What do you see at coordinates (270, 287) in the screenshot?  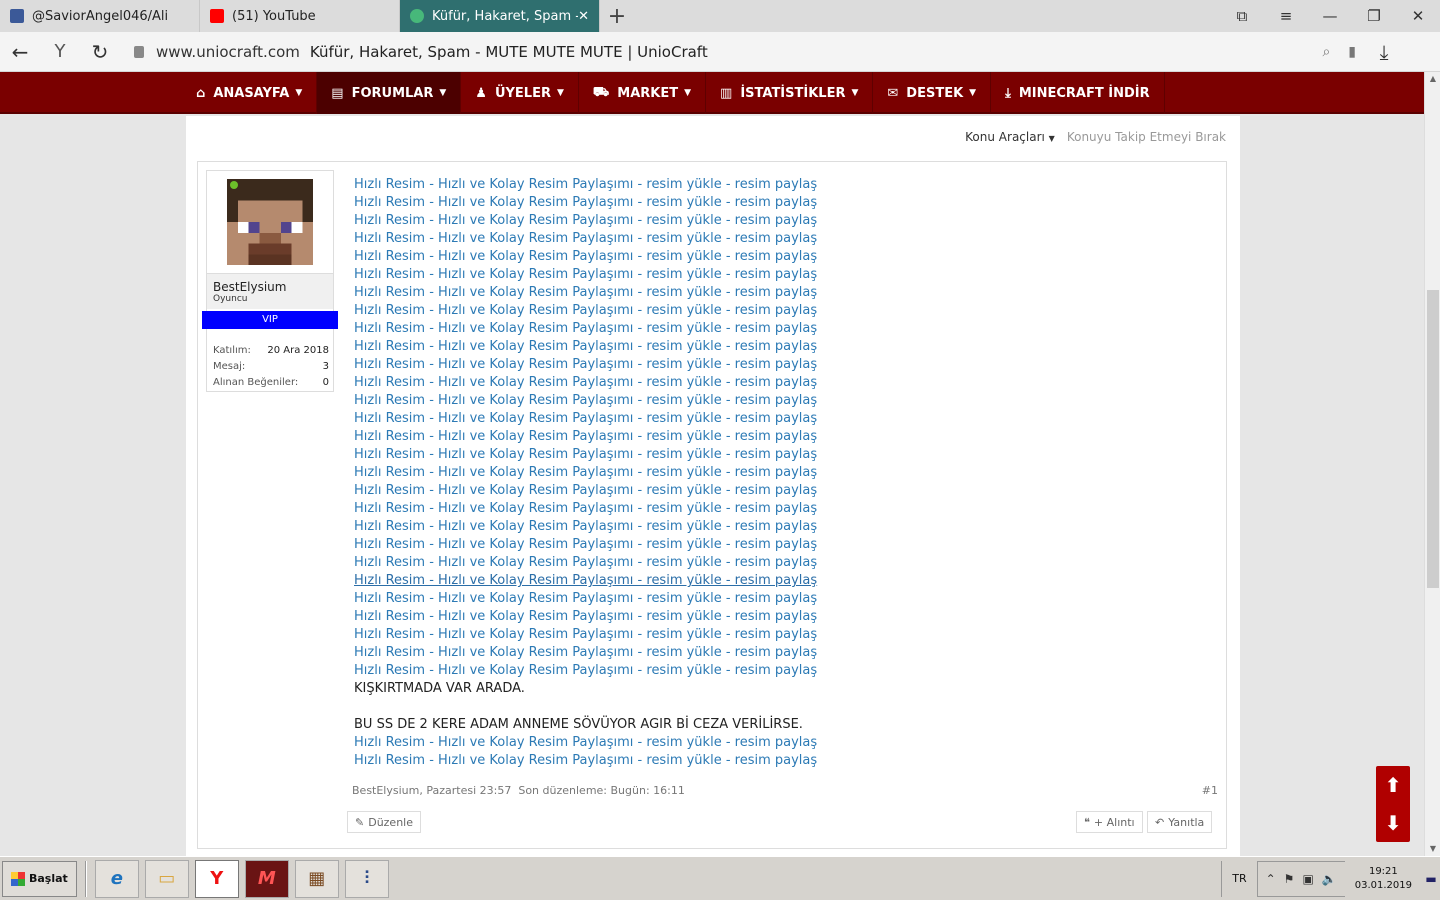 I see `username: BestElysium` at bounding box center [270, 287].